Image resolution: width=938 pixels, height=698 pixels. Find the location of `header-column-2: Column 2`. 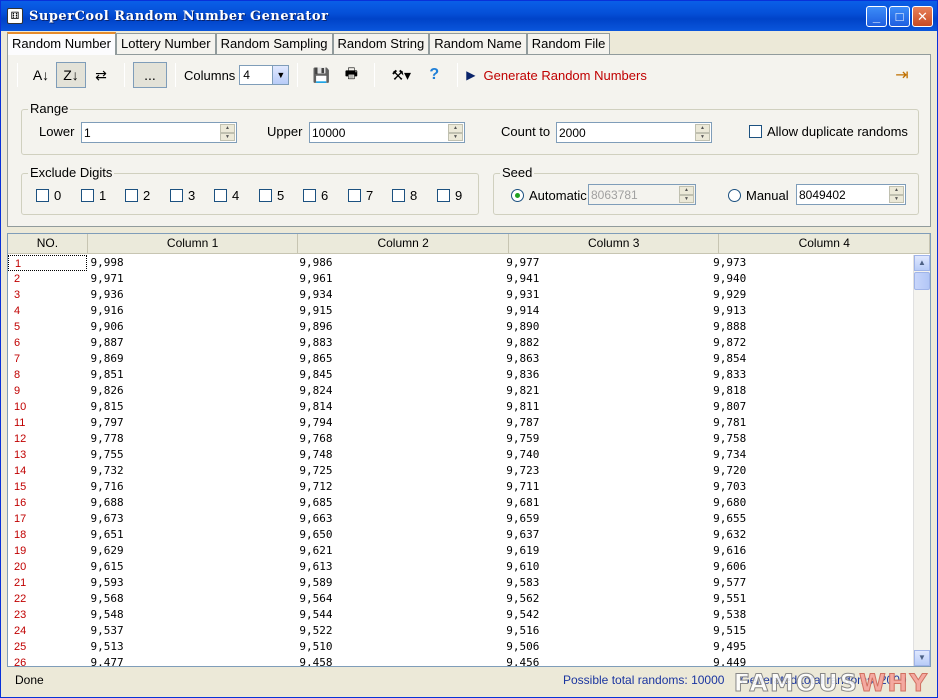

header-column-2: Column 2 is located at coordinates (403, 243).